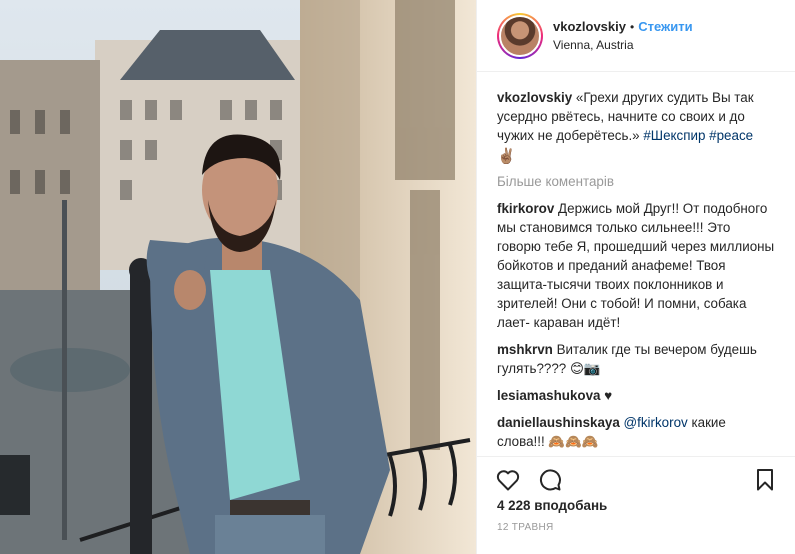 The width and height of the screenshot is (795, 554). What do you see at coordinates (525, 527) in the screenshot?
I see `post-date: 12 травня` at bounding box center [525, 527].